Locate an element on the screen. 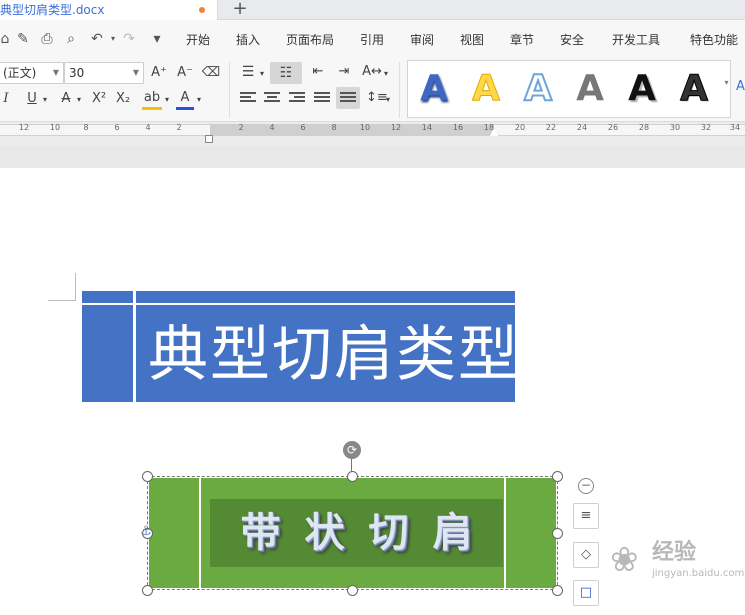 The width and height of the screenshot is (745, 615). text-style-dark-bevel: A is located at coordinates (694, 89).